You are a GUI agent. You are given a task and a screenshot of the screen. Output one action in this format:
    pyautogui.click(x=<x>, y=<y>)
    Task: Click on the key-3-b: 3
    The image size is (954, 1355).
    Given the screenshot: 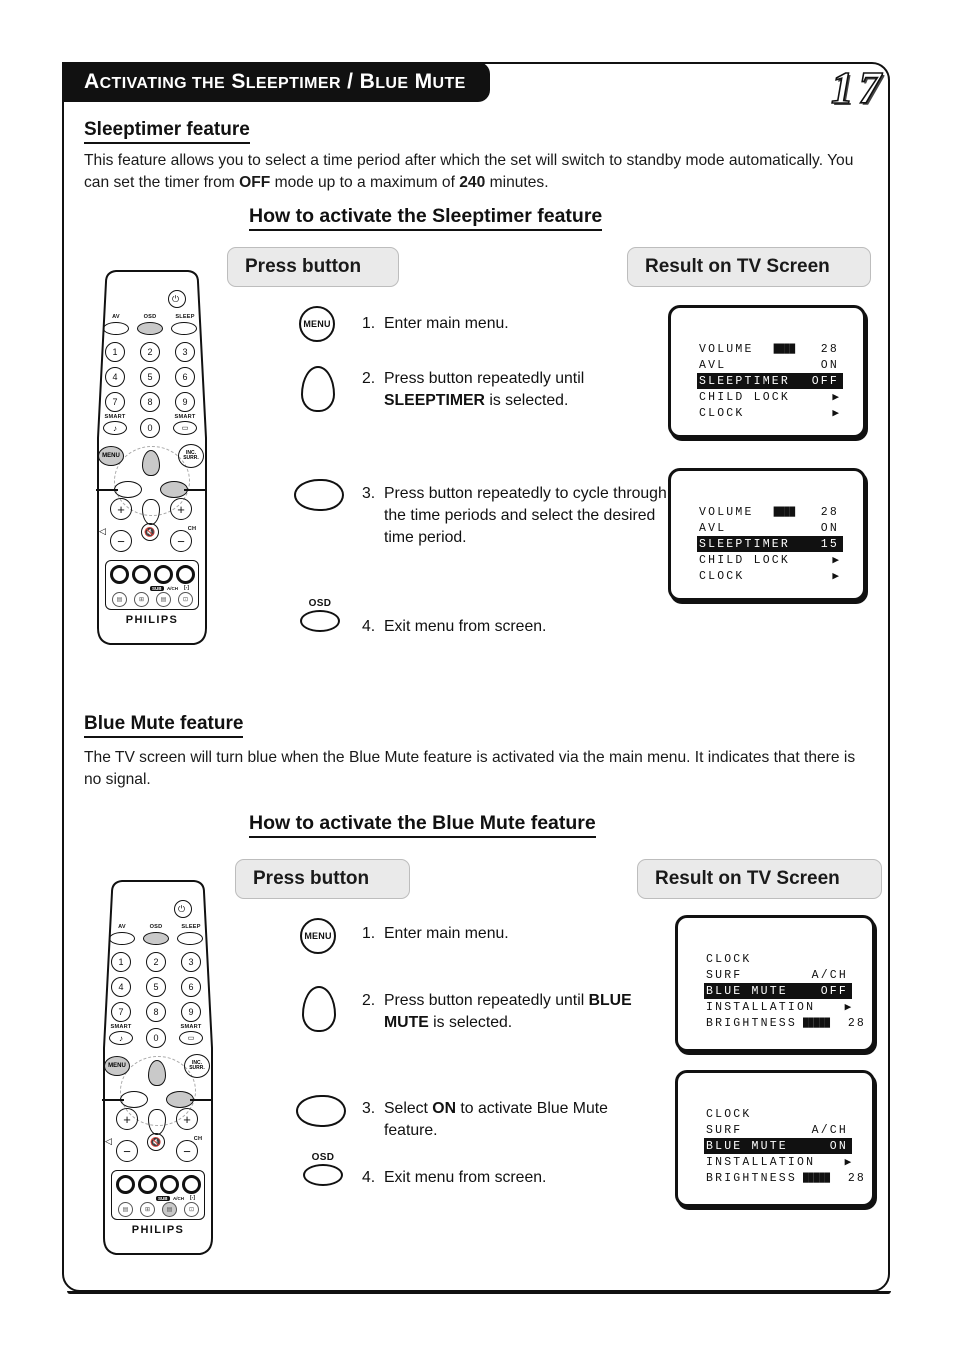 What is the action you would take?
    pyautogui.click(x=191, y=962)
    